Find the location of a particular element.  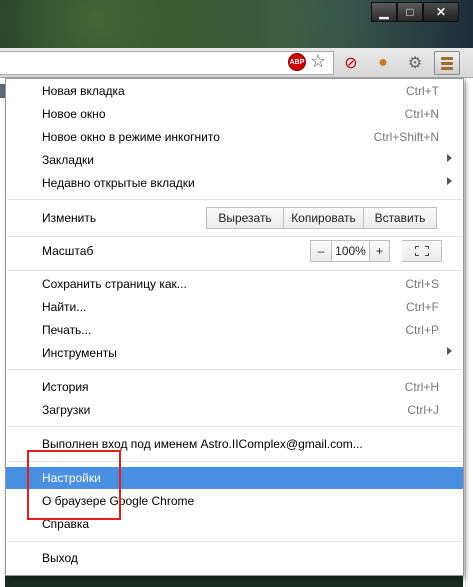

menu-item-settings: Настройки is located at coordinates (234, 478).